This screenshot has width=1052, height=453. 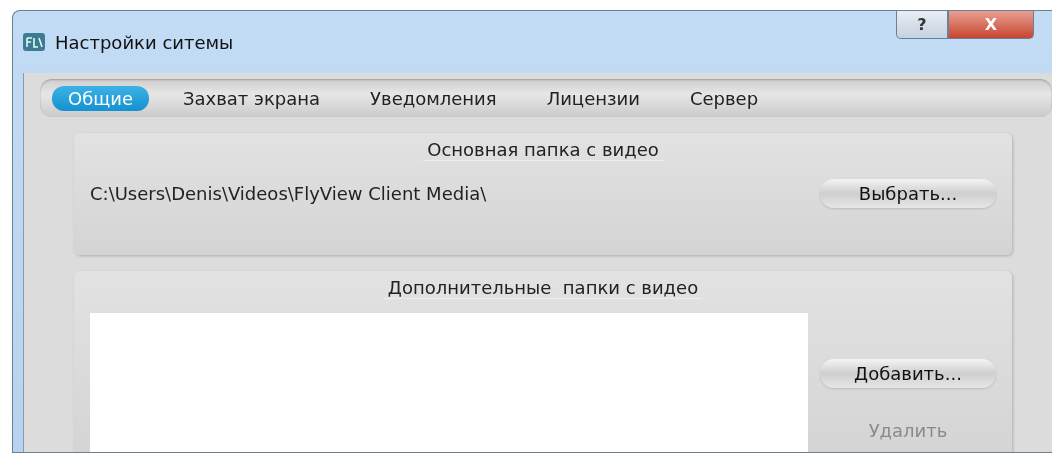 What do you see at coordinates (144, 42) in the screenshot?
I see `window-title: Настройки ситемы` at bounding box center [144, 42].